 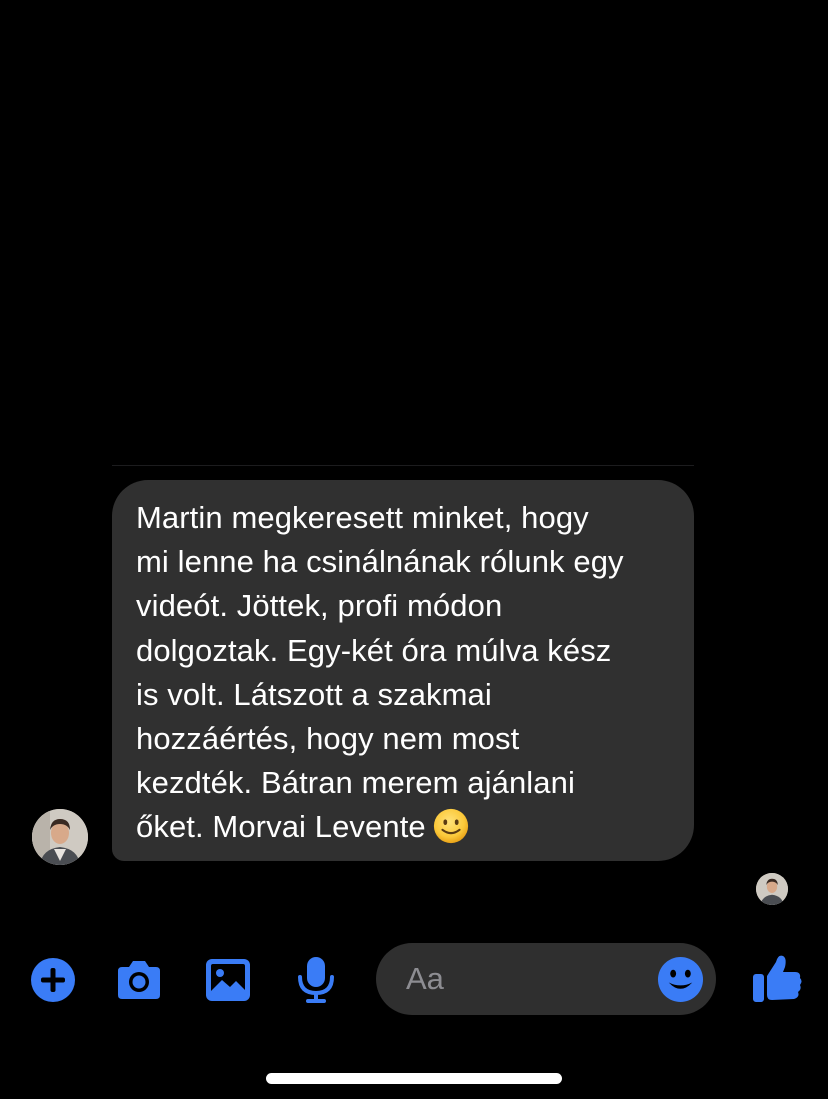 I want to click on message-composer, so click(x=546, y=979).